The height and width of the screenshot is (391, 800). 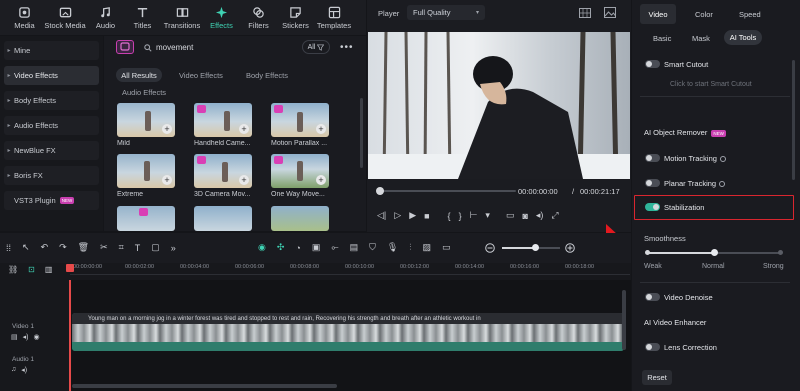 I want to click on tab-titles: Titles, so click(x=142, y=17).